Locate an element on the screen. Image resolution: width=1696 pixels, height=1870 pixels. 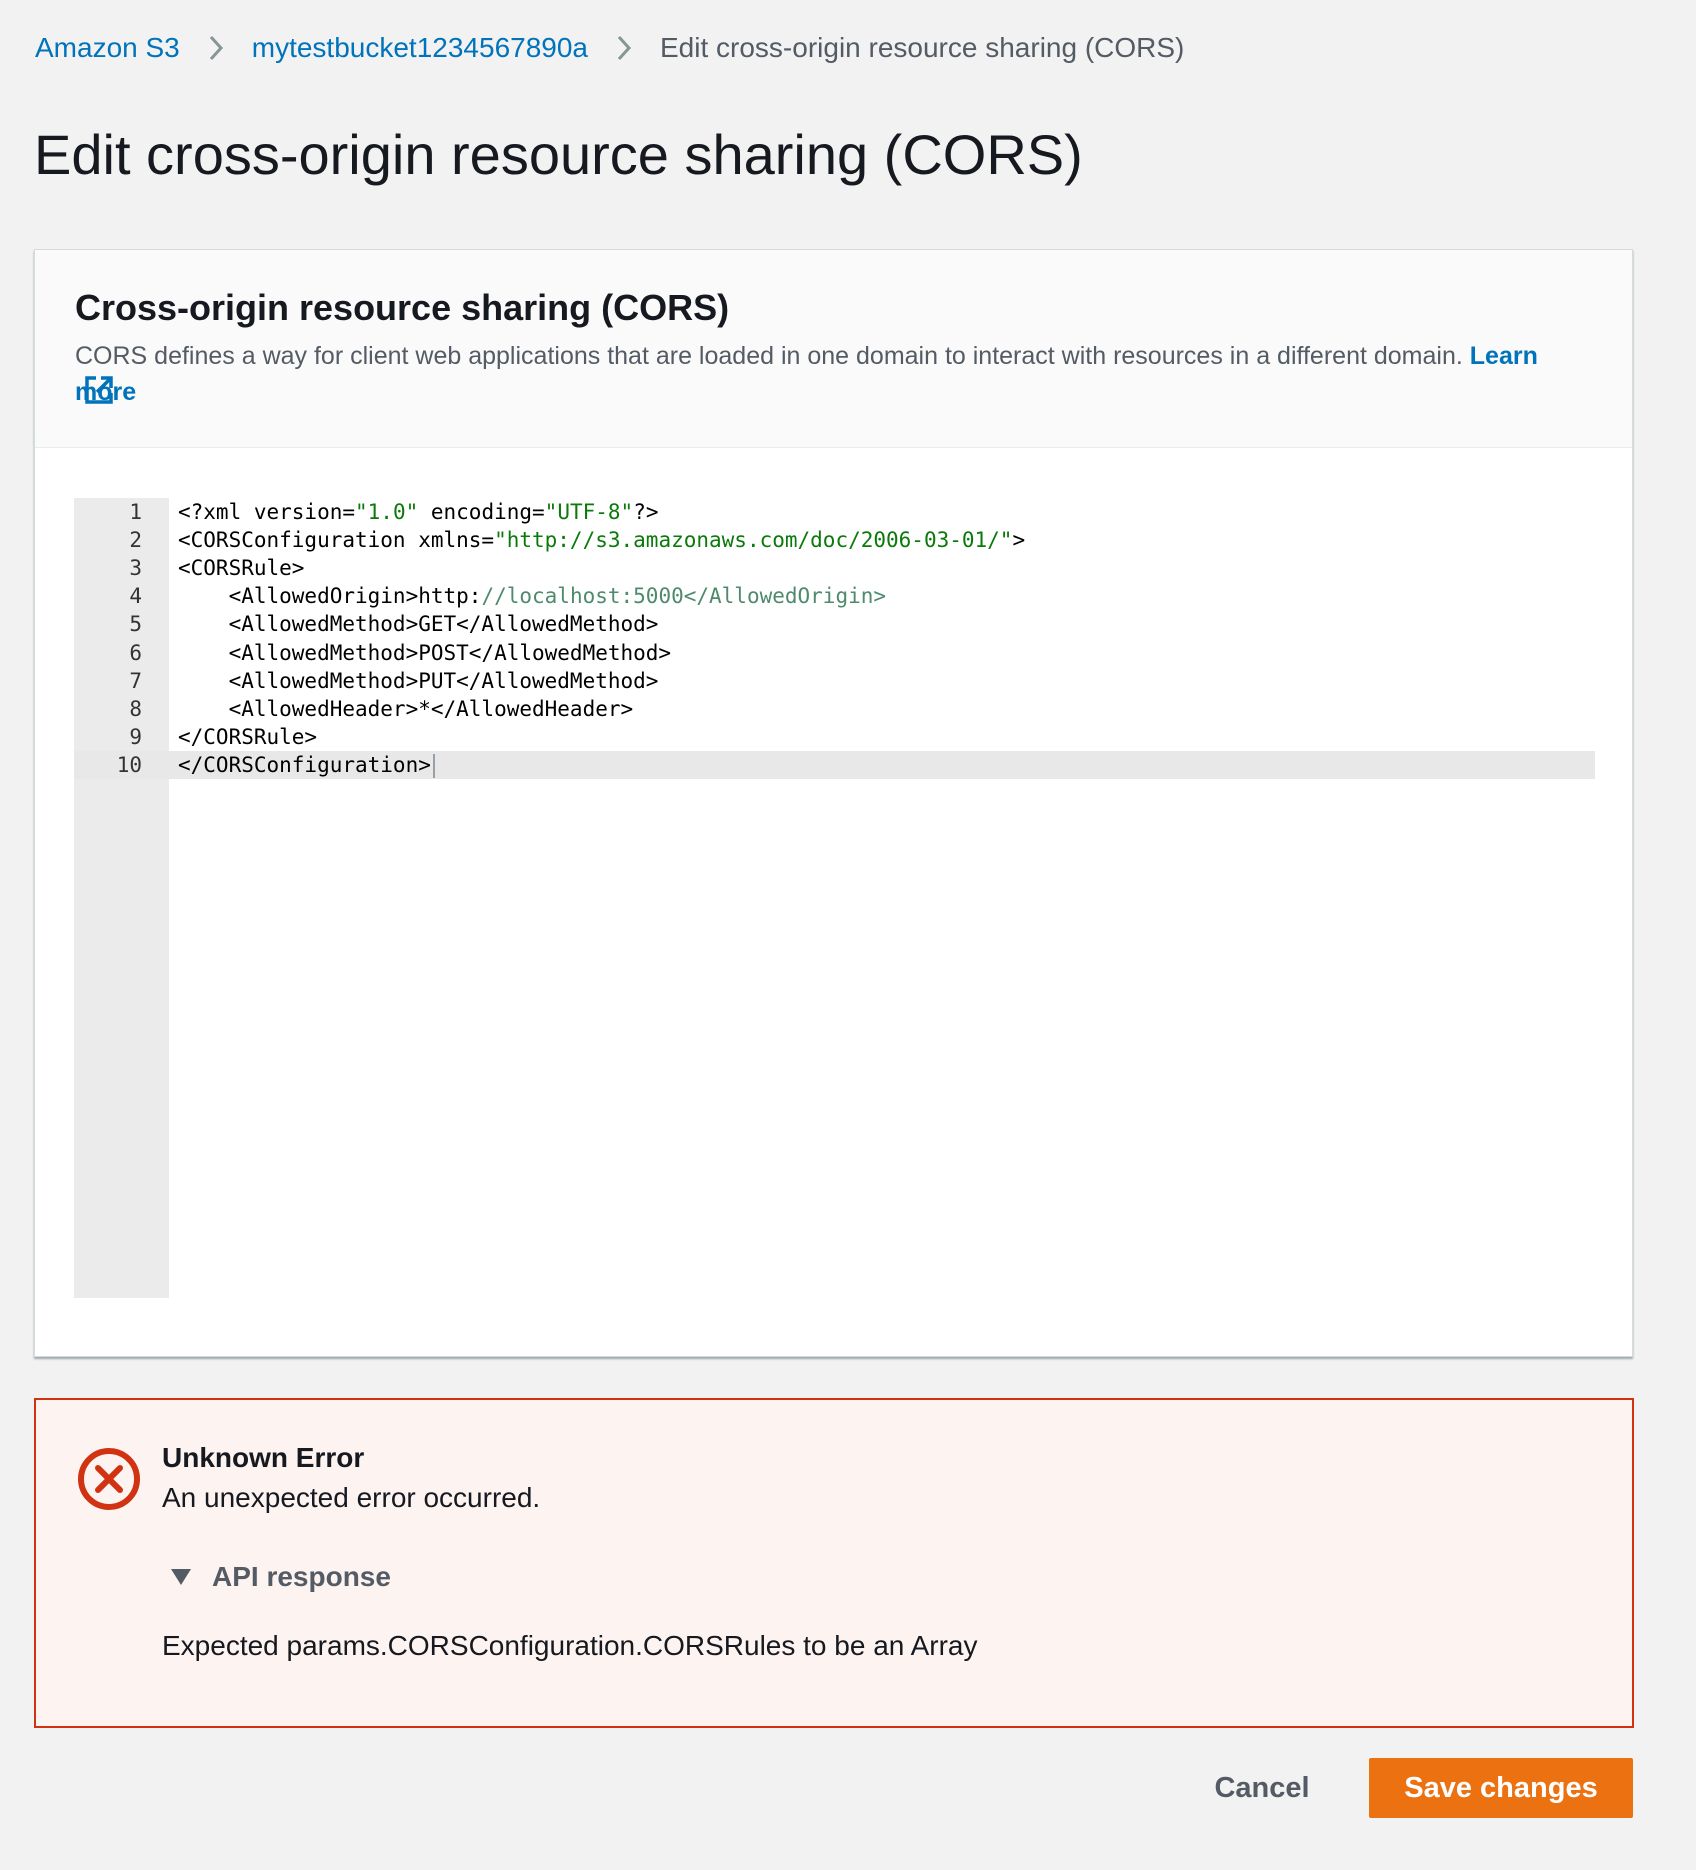
code-line: 3 <CORSRule> is located at coordinates (834, 568).